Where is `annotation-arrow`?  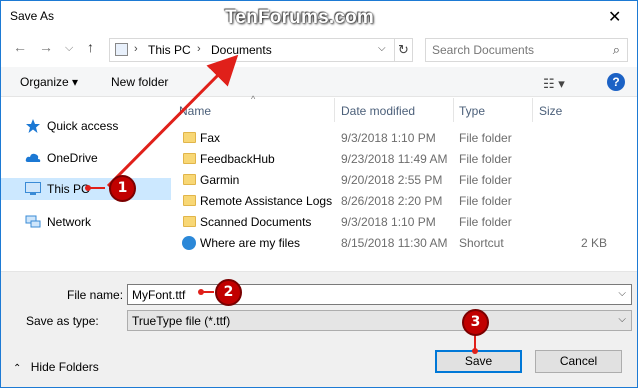 annotation-arrow is located at coordinates (172, 121).